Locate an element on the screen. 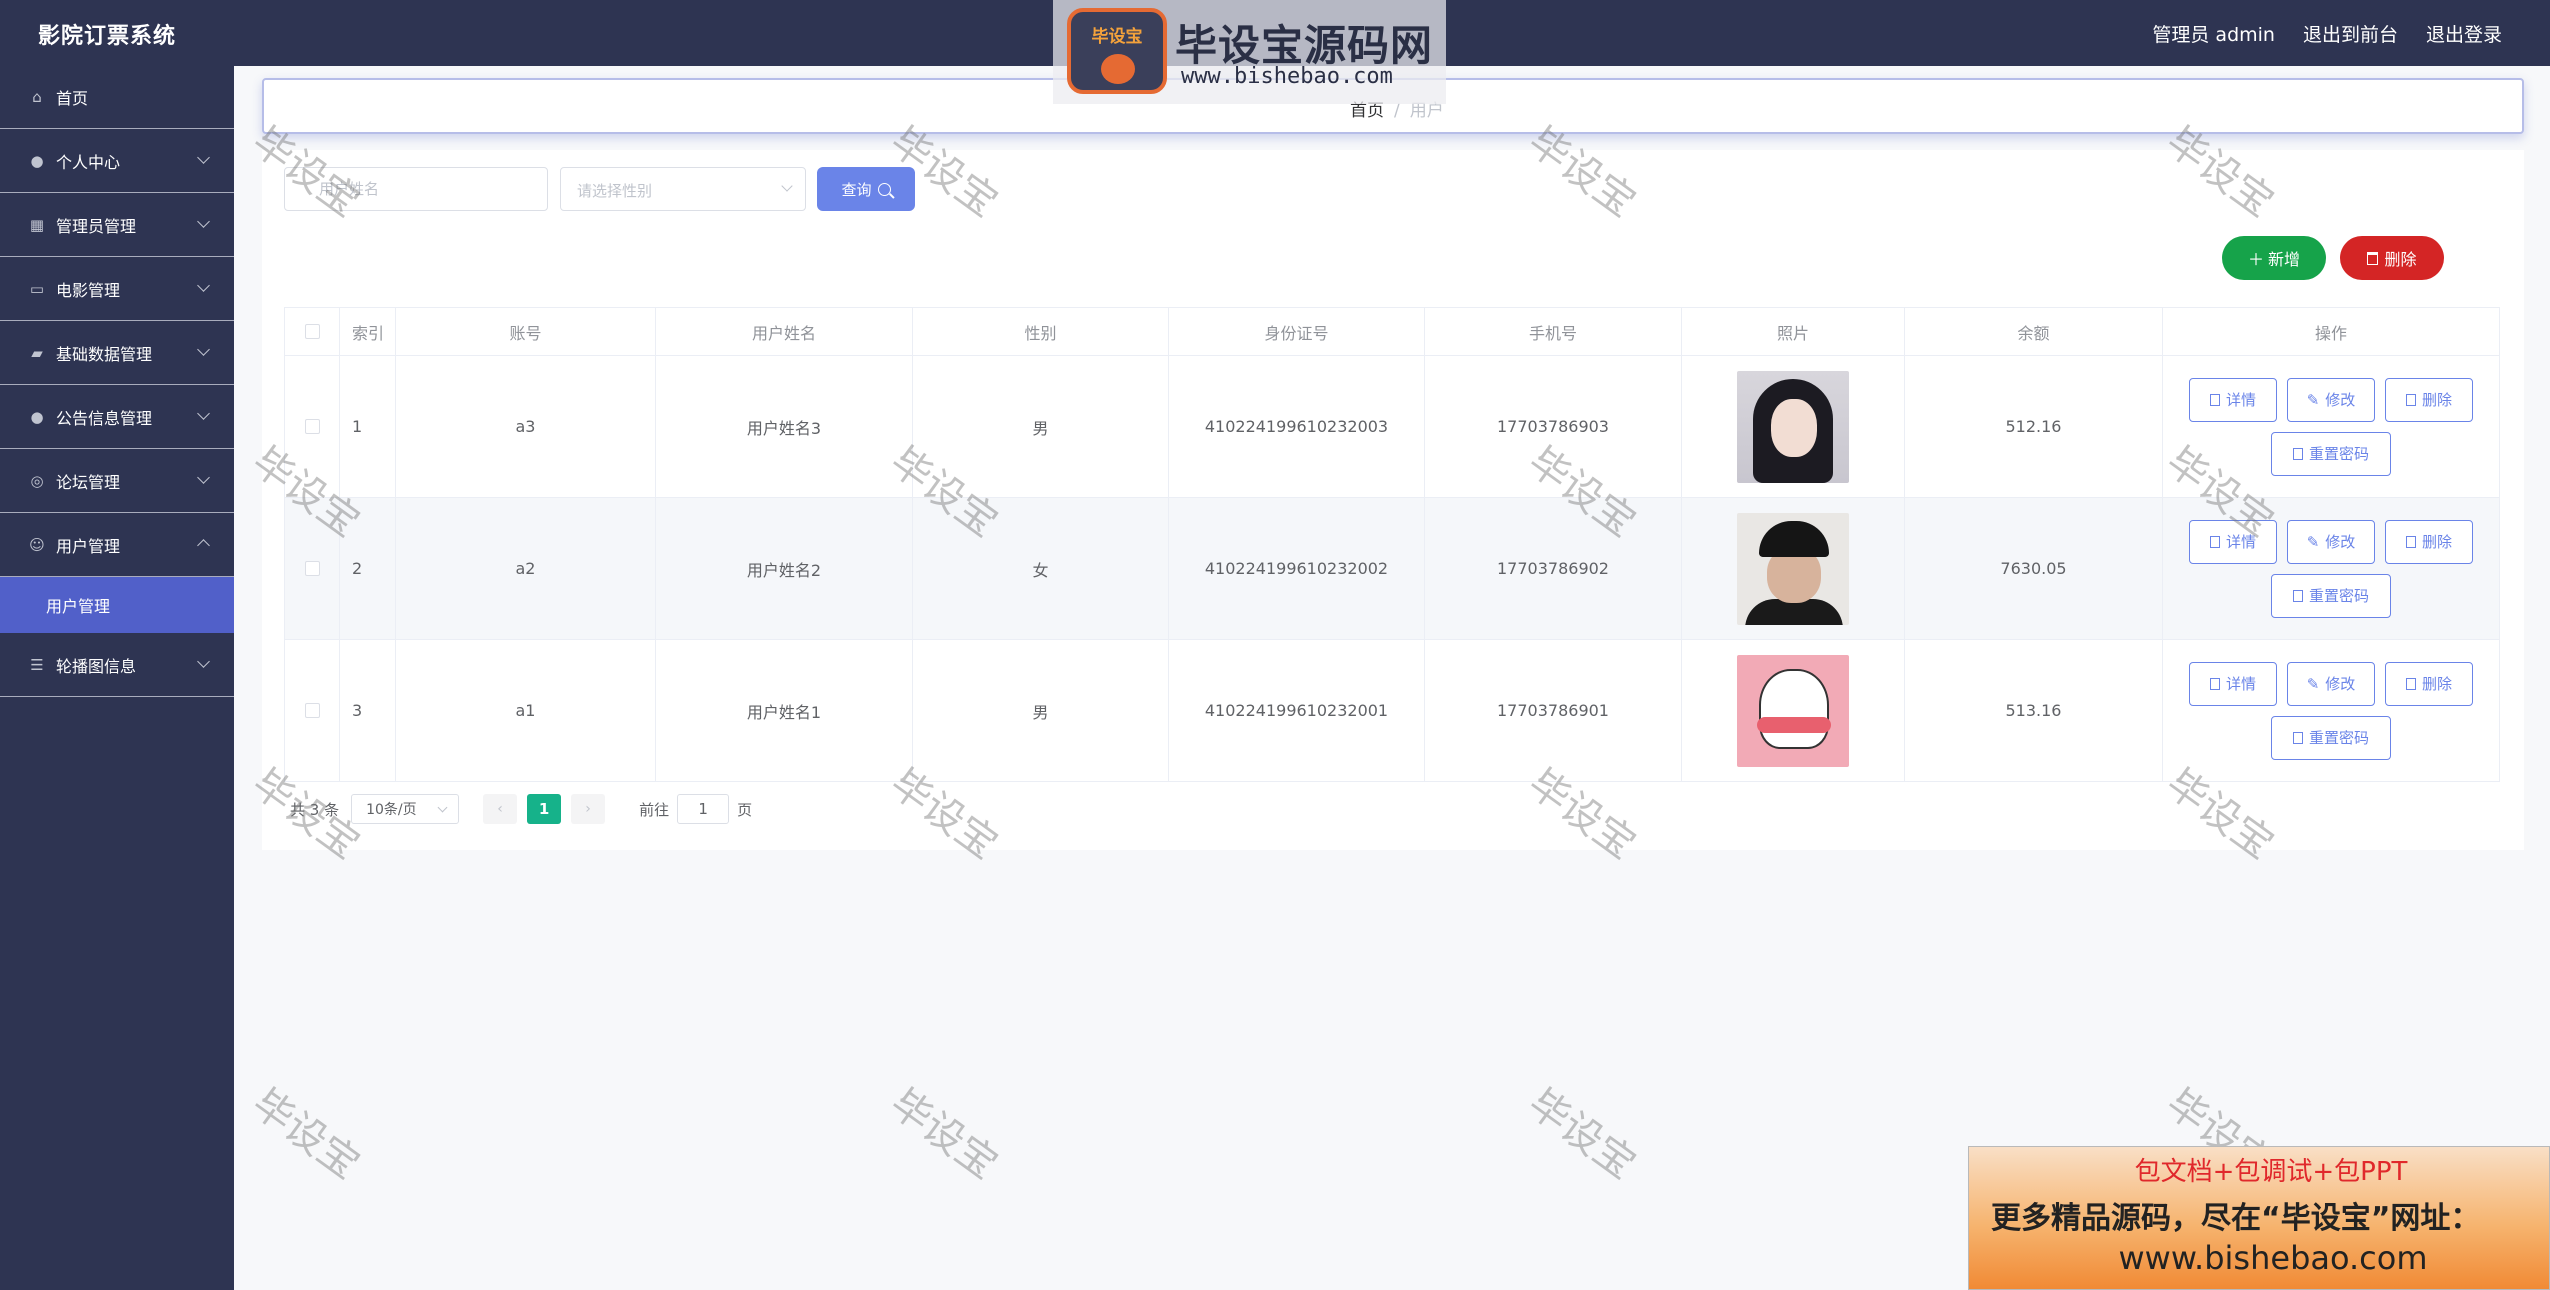  breadcrumb-home: 首页 is located at coordinates (1367, 111).